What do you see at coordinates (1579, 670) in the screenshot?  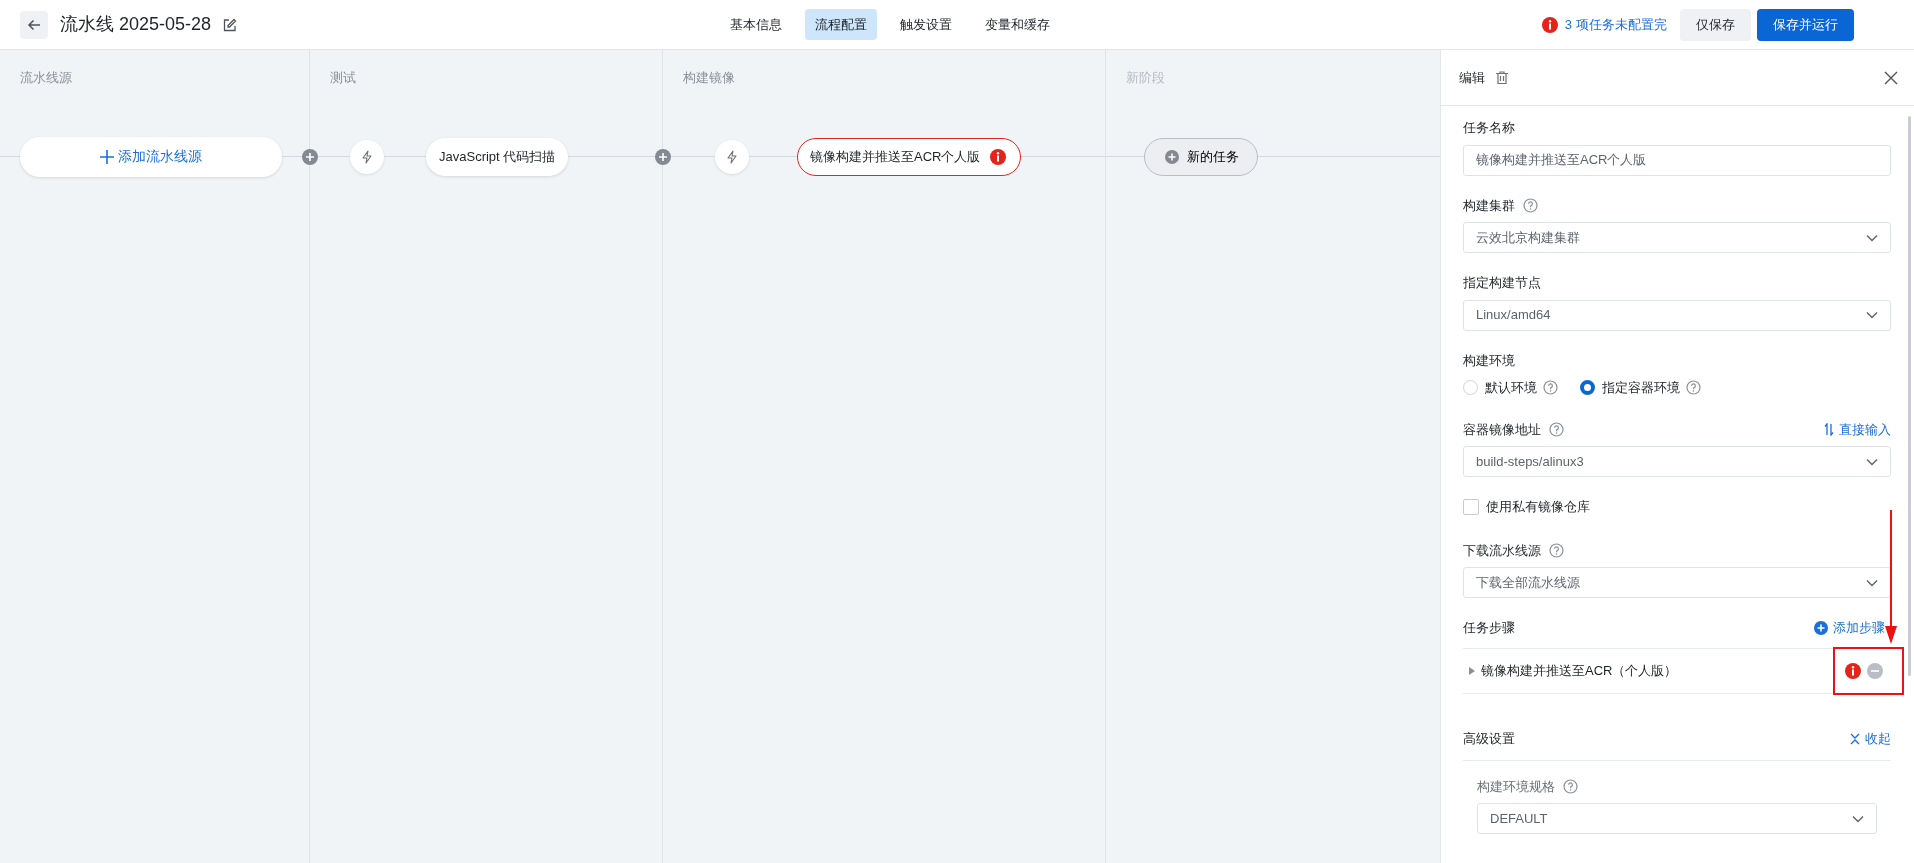 I see `step-name: 镜像构建并推送至ACR（个人版）` at bounding box center [1579, 670].